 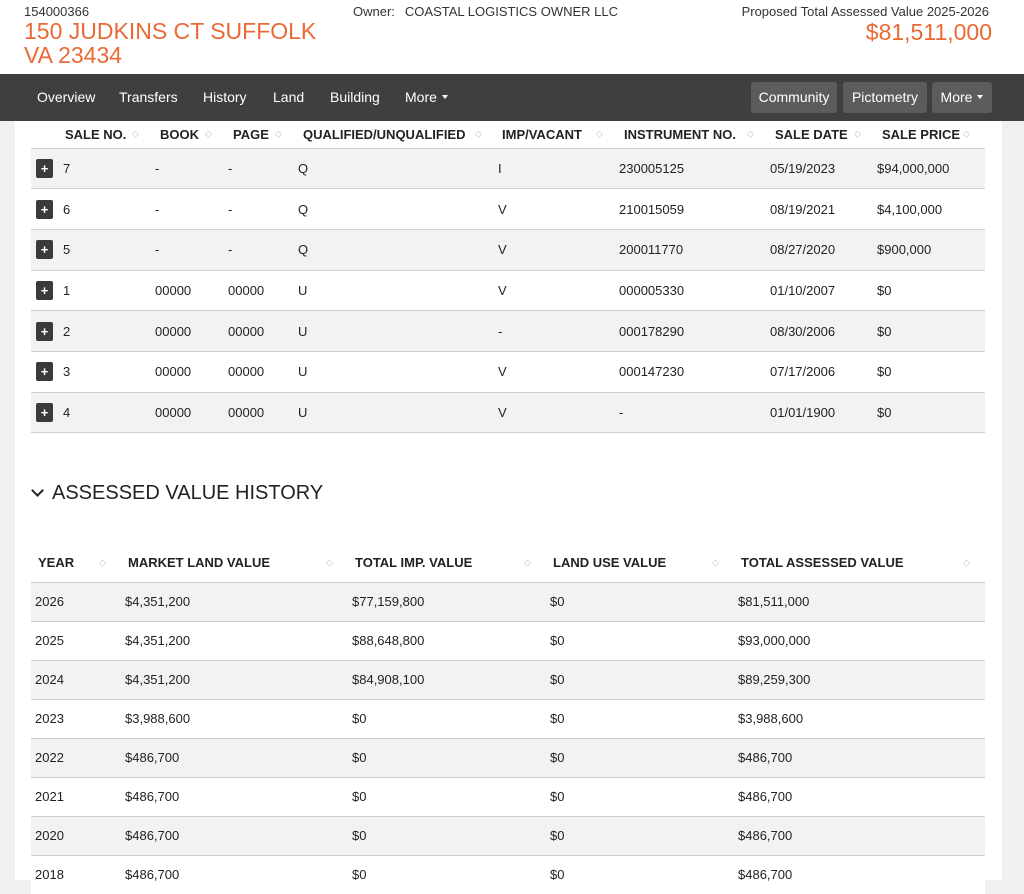 I want to click on year-cell: 2018, so click(x=76, y=874).